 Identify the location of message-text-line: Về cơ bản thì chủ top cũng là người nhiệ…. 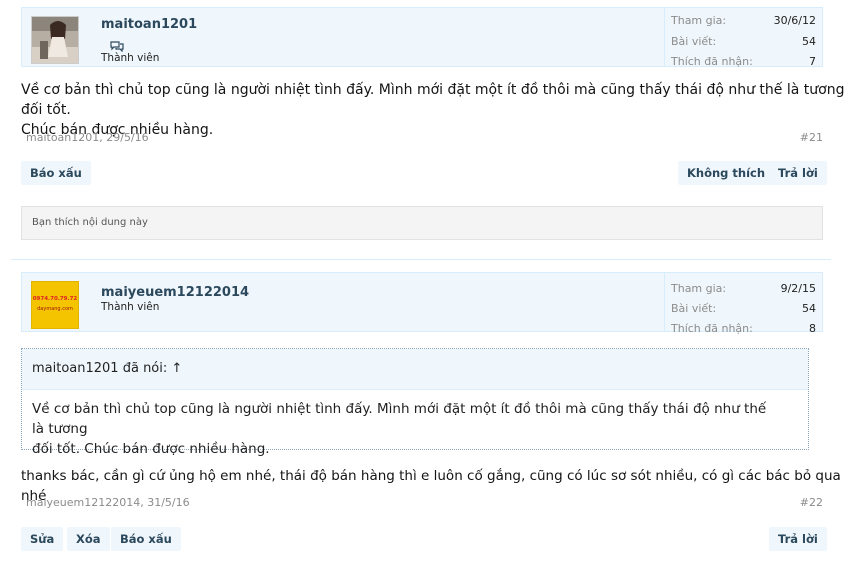
(433, 100).